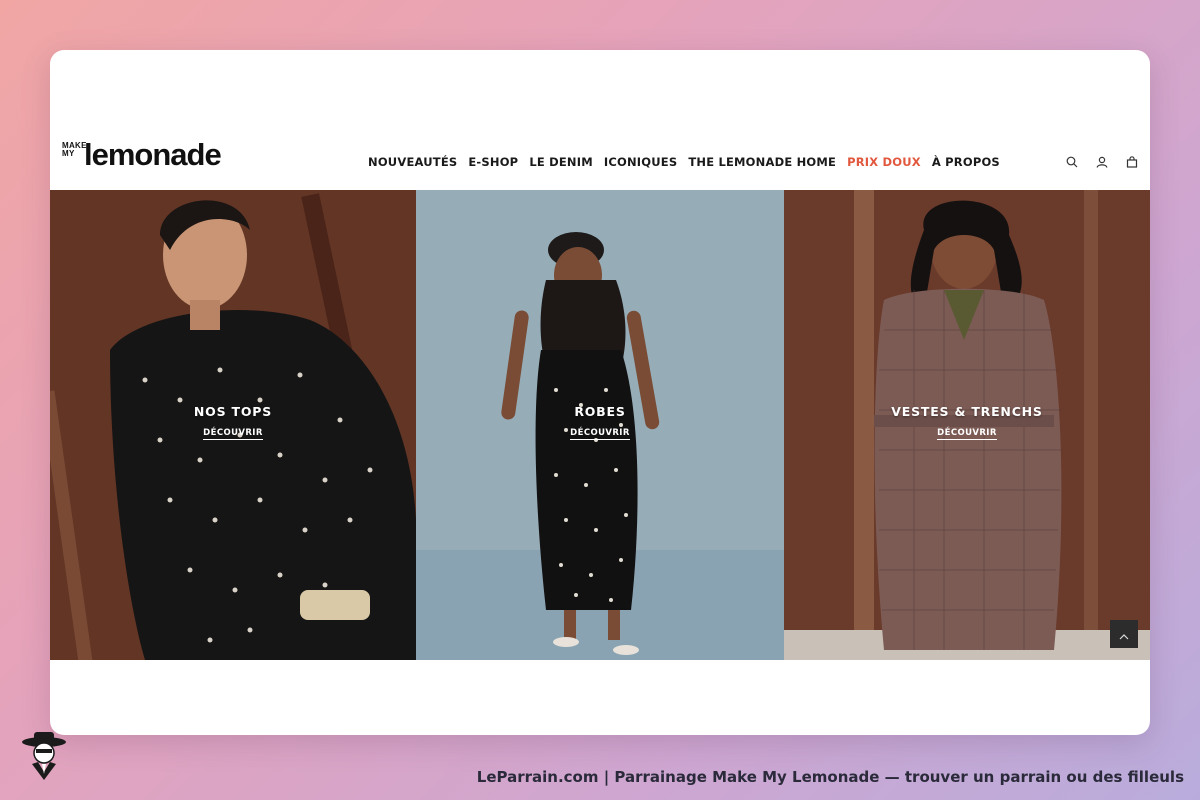  Describe the element at coordinates (967, 422) in the screenshot. I see `vestes-caption: VESTES & TRENCHS DÉCOUVRIR` at that location.